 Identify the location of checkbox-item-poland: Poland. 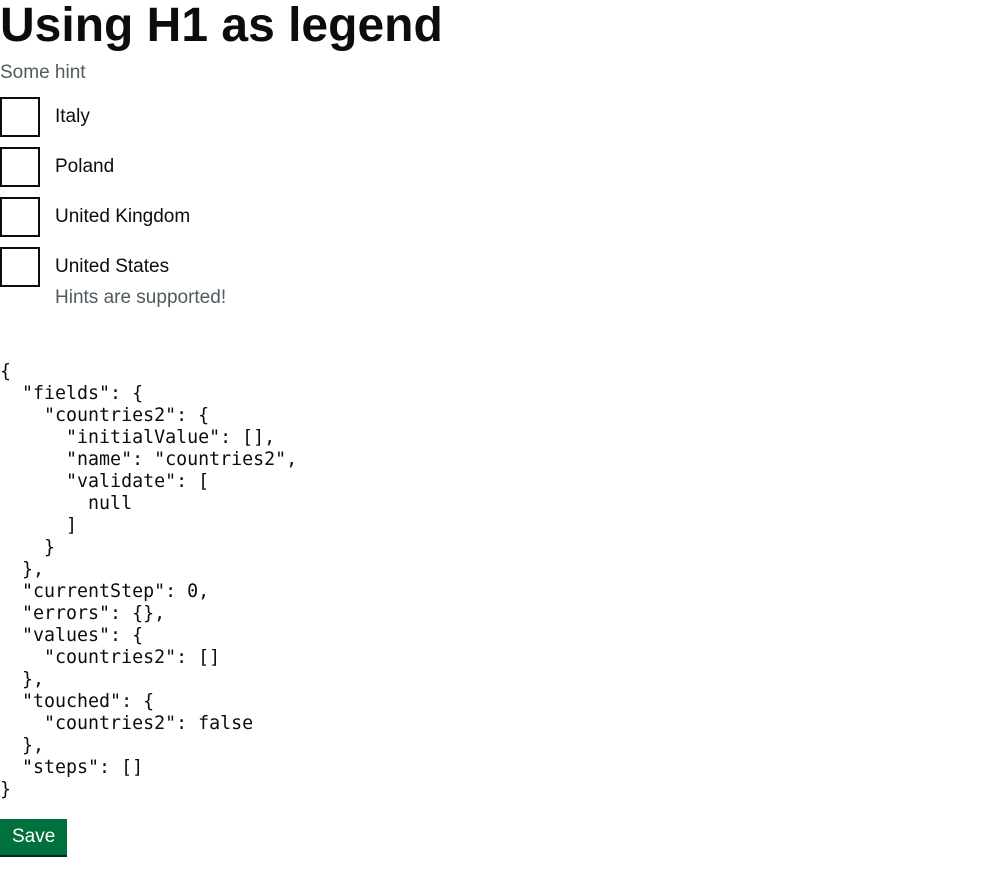
(200, 167).